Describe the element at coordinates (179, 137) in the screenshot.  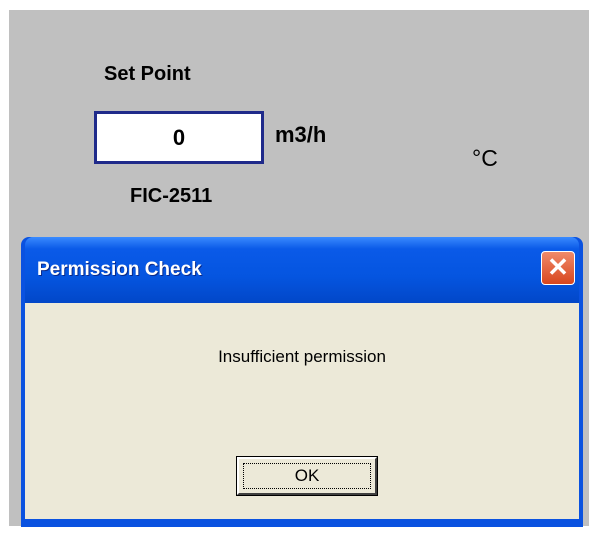
I see `setpoint-input: 0` at that location.